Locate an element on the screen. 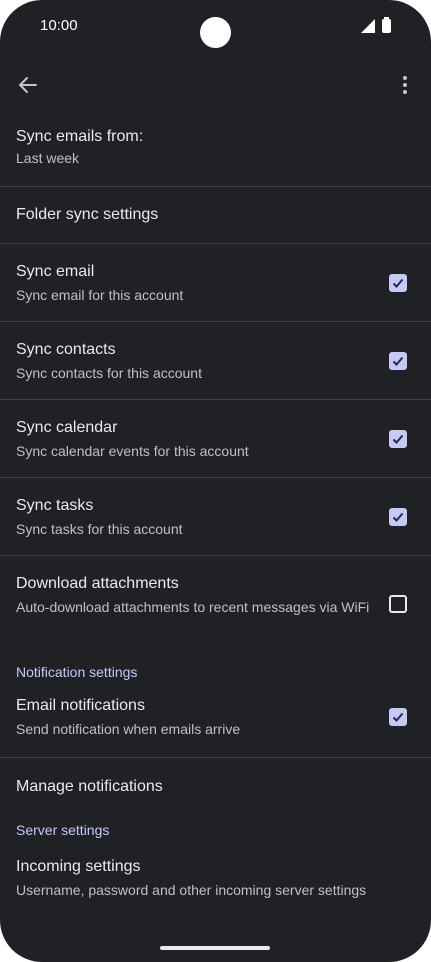 The height and width of the screenshot is (962, 431). sync-tasks-subtitle: Sync tasks for this account is located at coordinates (99, 529).